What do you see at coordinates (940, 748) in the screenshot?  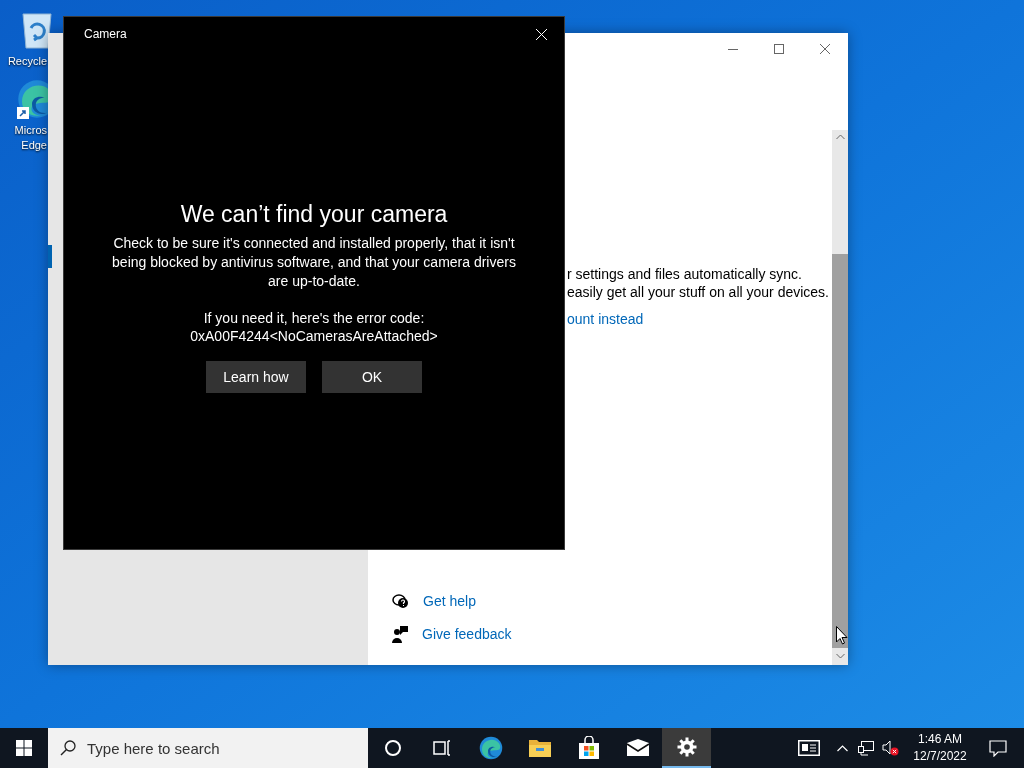 I see `clock-button: 1:46 AM 12/7/2022` at bounding box center [940, 748].